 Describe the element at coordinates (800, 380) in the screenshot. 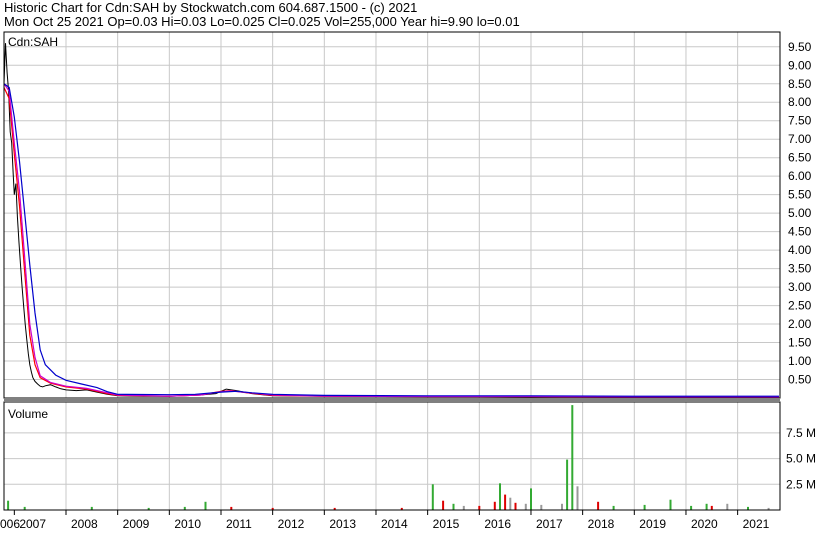

I see `price-tick-label: 0.50` at that location.